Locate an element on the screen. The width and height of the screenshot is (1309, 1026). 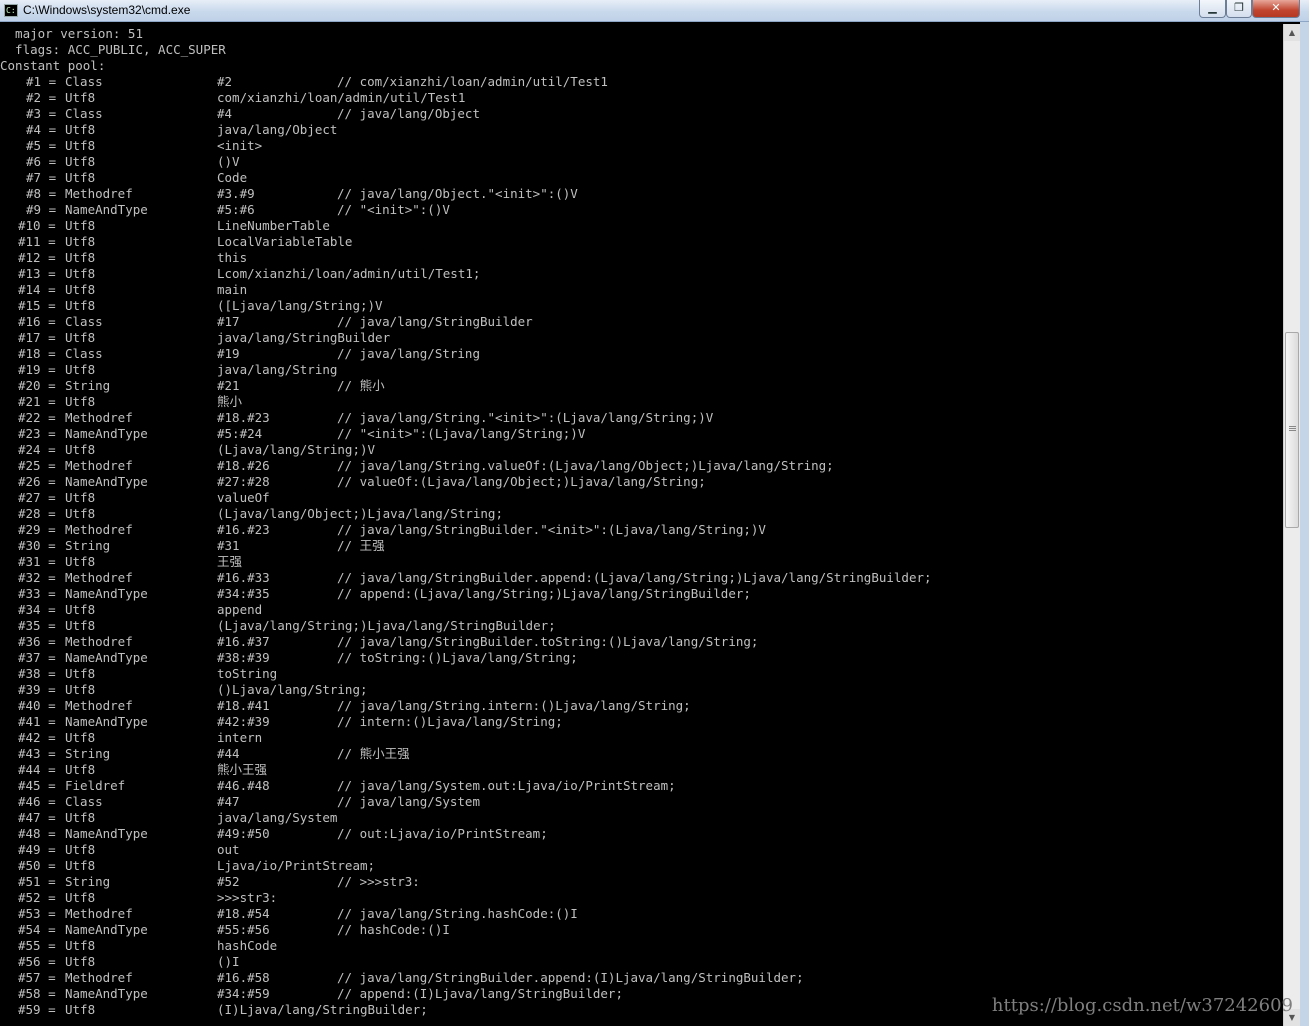
entry-index: #33 = is located at coordinates (37, 593).